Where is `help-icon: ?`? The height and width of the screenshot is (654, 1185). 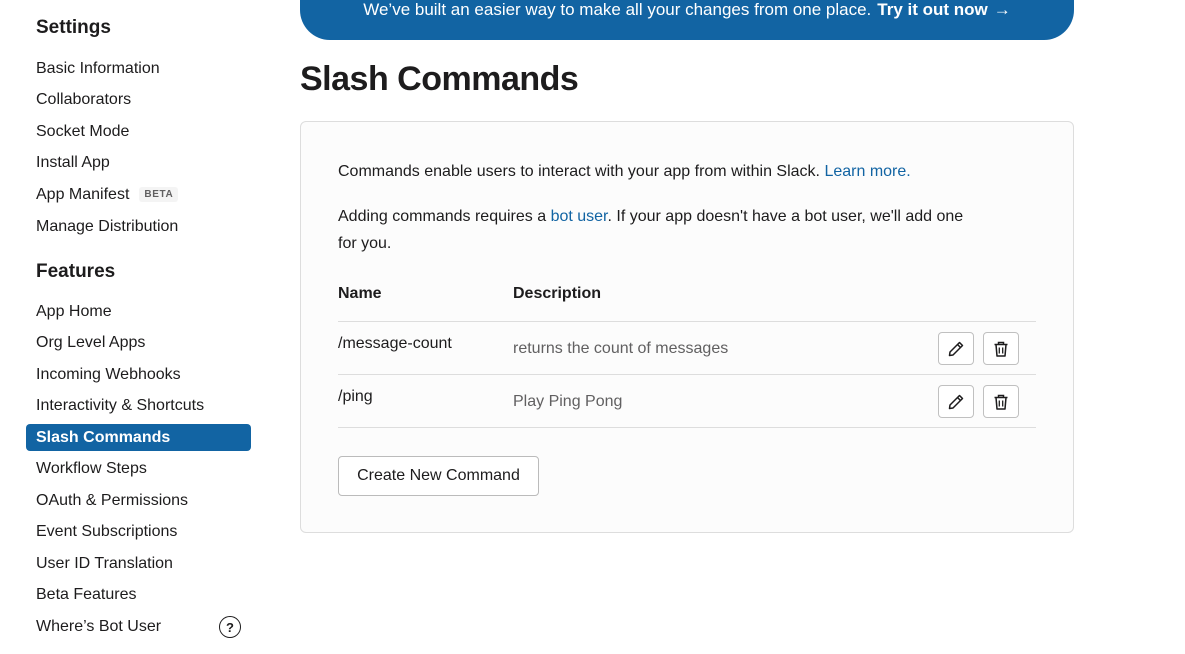 help-icon: ? is located at coordinates (230, 627).